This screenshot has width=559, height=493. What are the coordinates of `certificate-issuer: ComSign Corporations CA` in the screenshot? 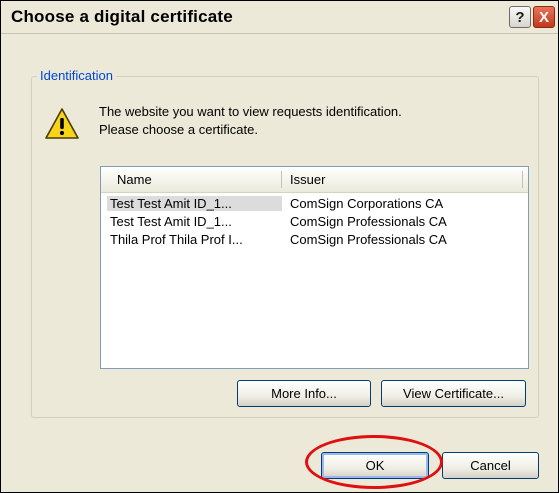 It's located at (367, 203).